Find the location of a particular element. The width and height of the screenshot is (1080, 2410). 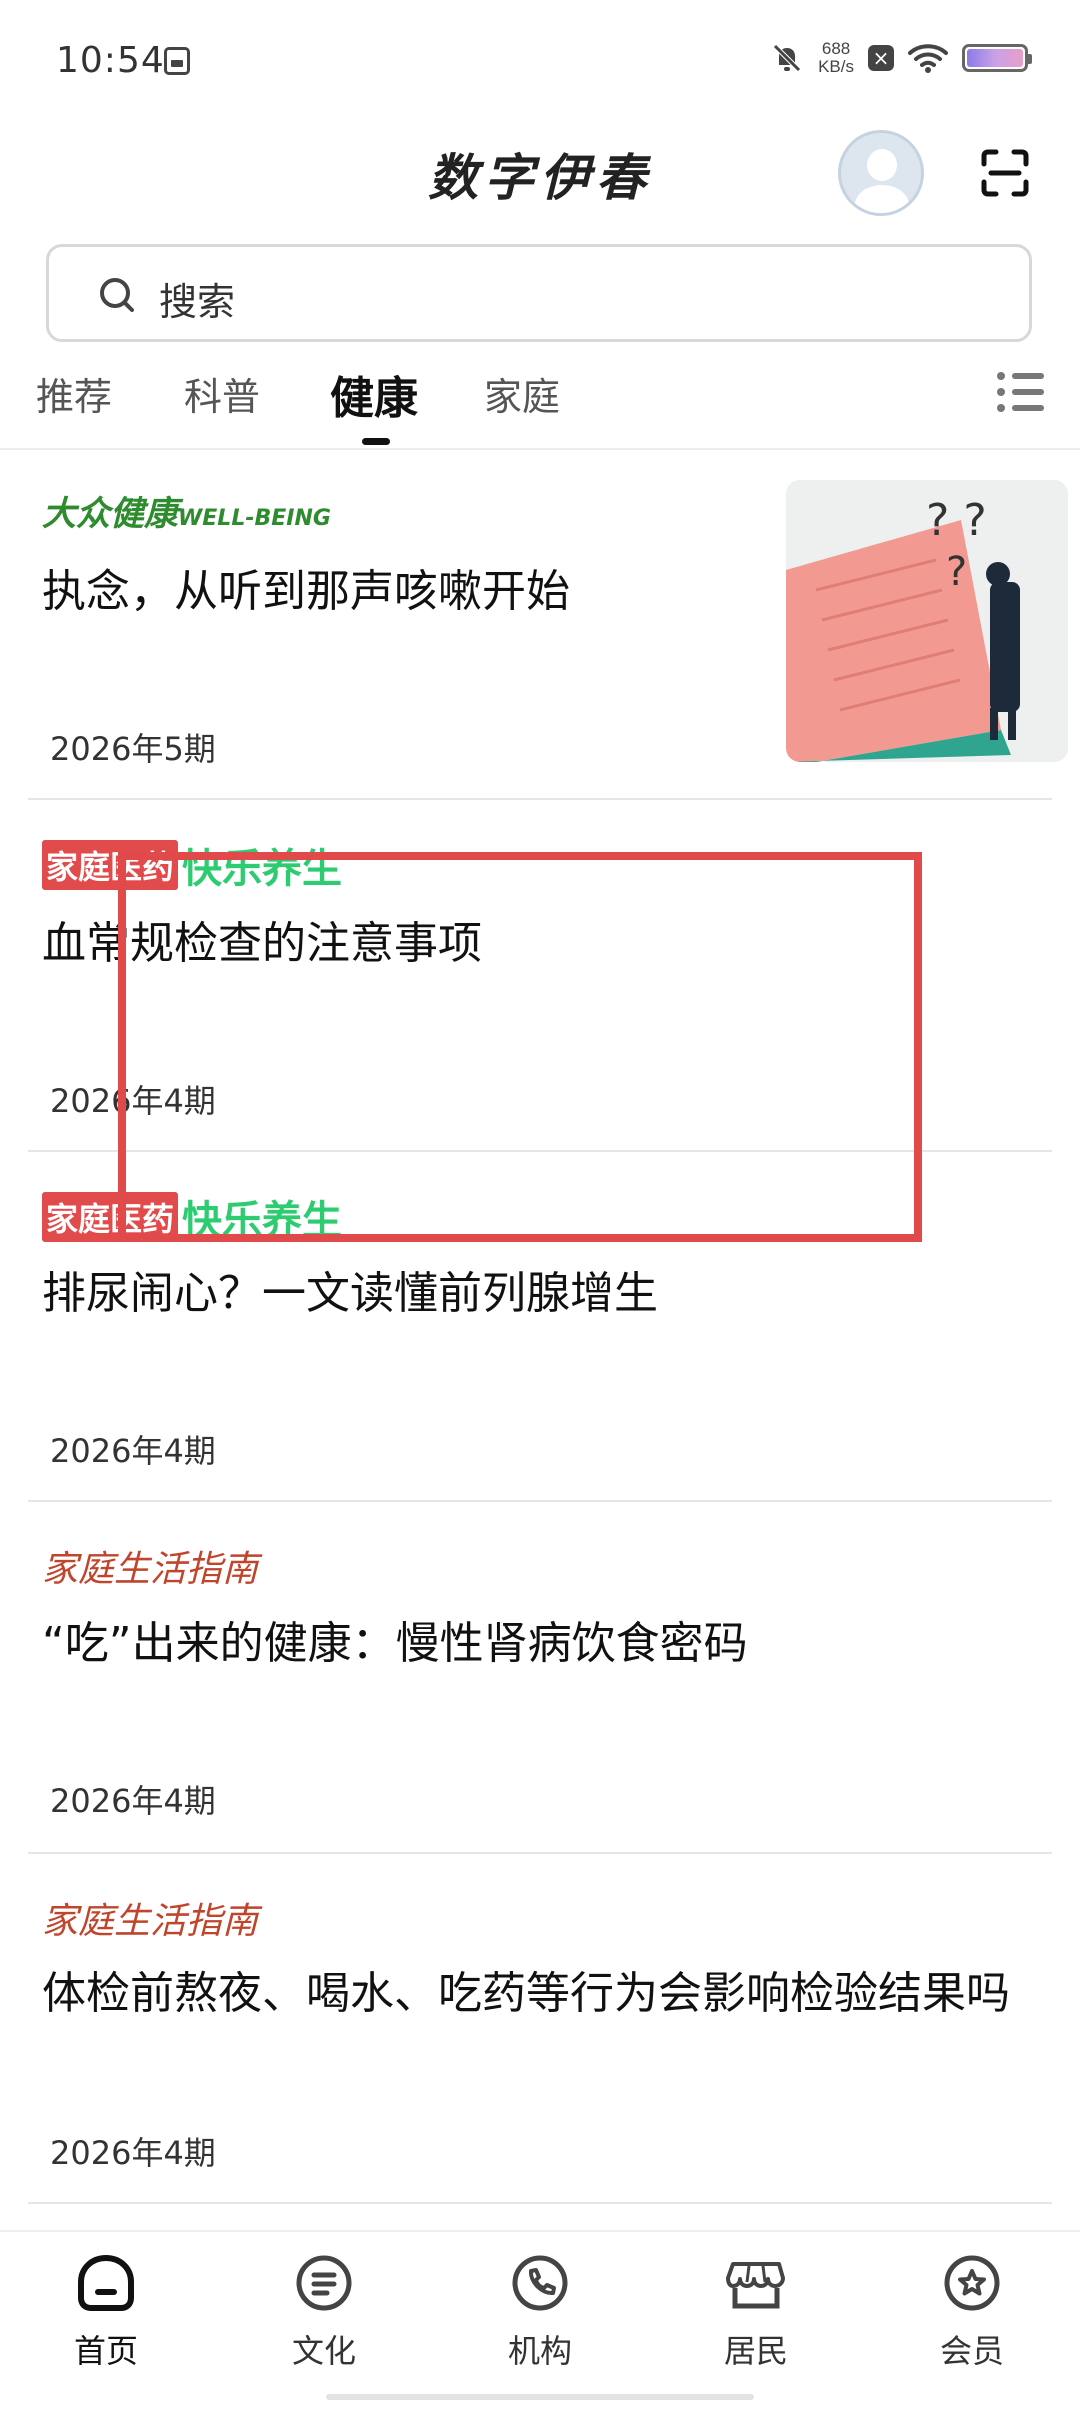

article-title: 排尿闹心？一文读懂前列腺增生 is located at coordinates (350, 1293).